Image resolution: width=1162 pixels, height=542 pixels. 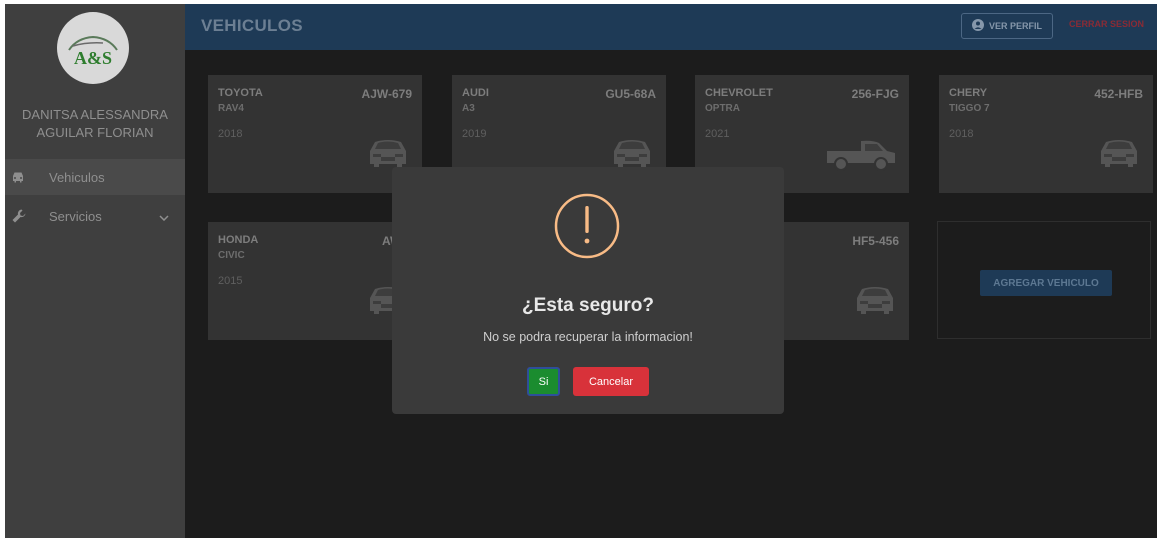 What do you see at coordinates (588, 337) in the screenshot?
I see `dialog-message: No se podra recuperar la informacion!` at bounding box center [588, 337].